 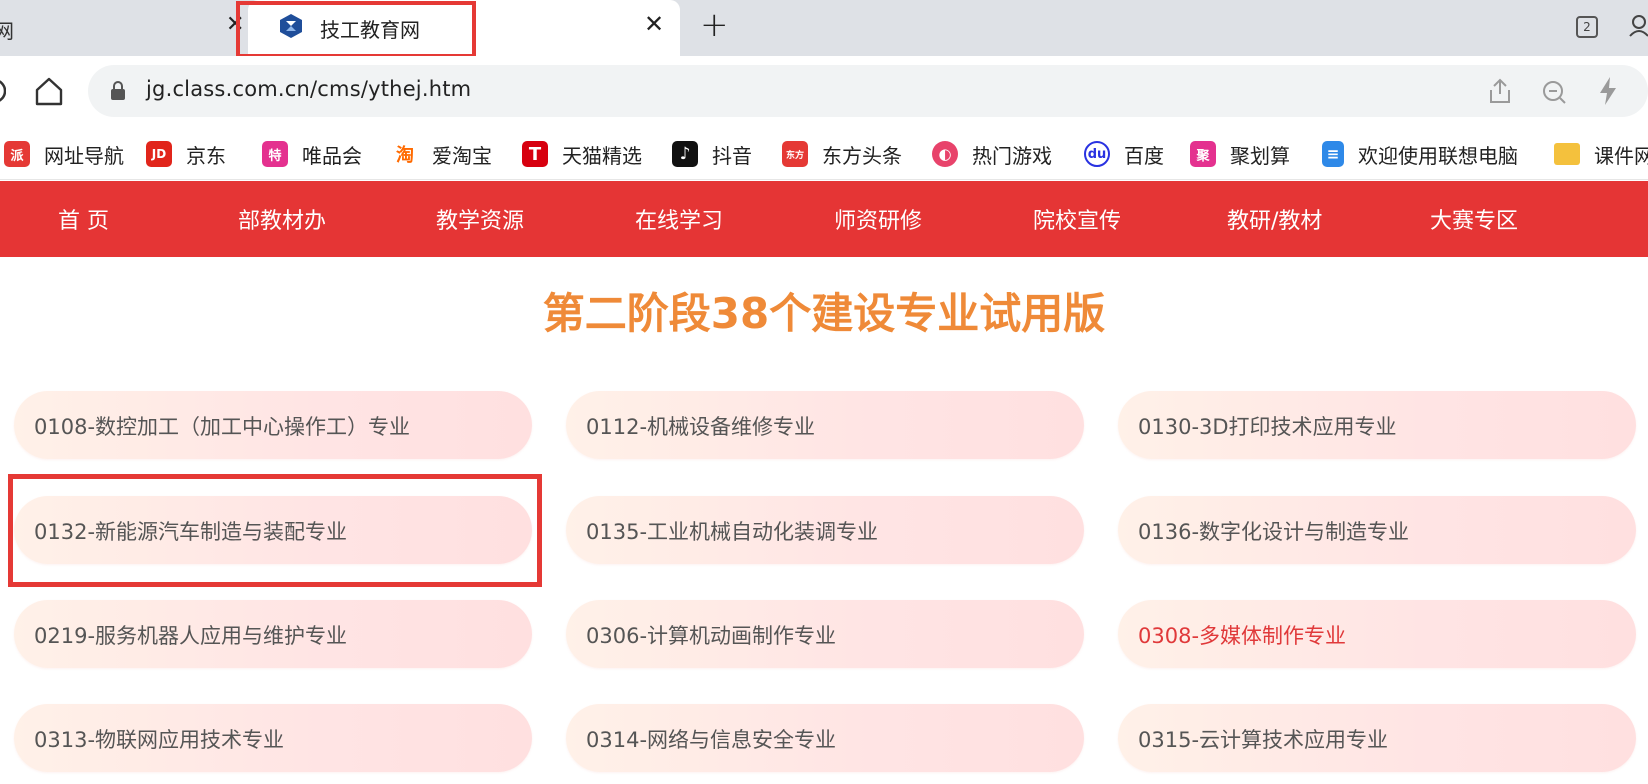 I want to click on tab-count-button: 2, so click(x=1587, y=27).